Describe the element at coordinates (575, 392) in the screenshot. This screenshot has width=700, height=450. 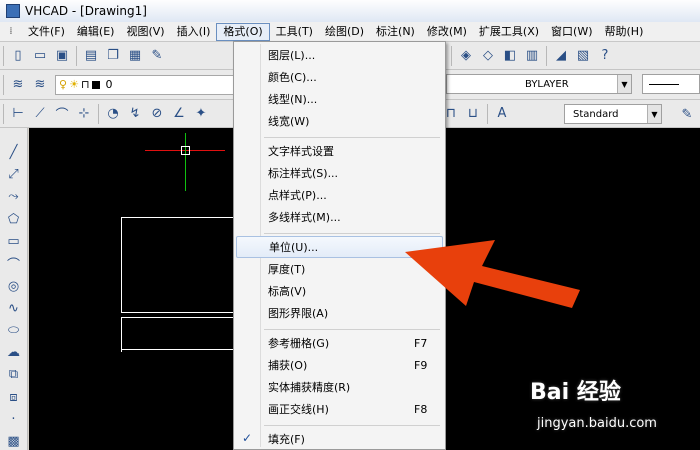
I see `watermark-brand: Bai 经验` at that location.